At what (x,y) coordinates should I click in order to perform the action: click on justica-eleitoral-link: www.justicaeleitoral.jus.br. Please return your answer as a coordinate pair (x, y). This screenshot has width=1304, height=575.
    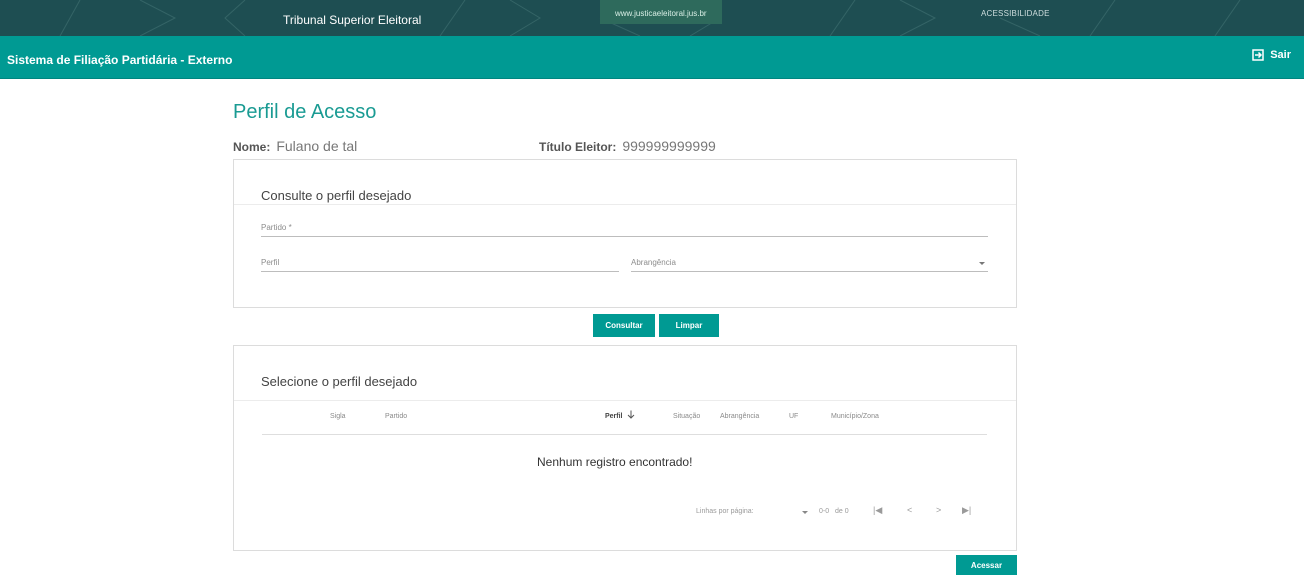
    Looking at the image, I should click on (661, 12).